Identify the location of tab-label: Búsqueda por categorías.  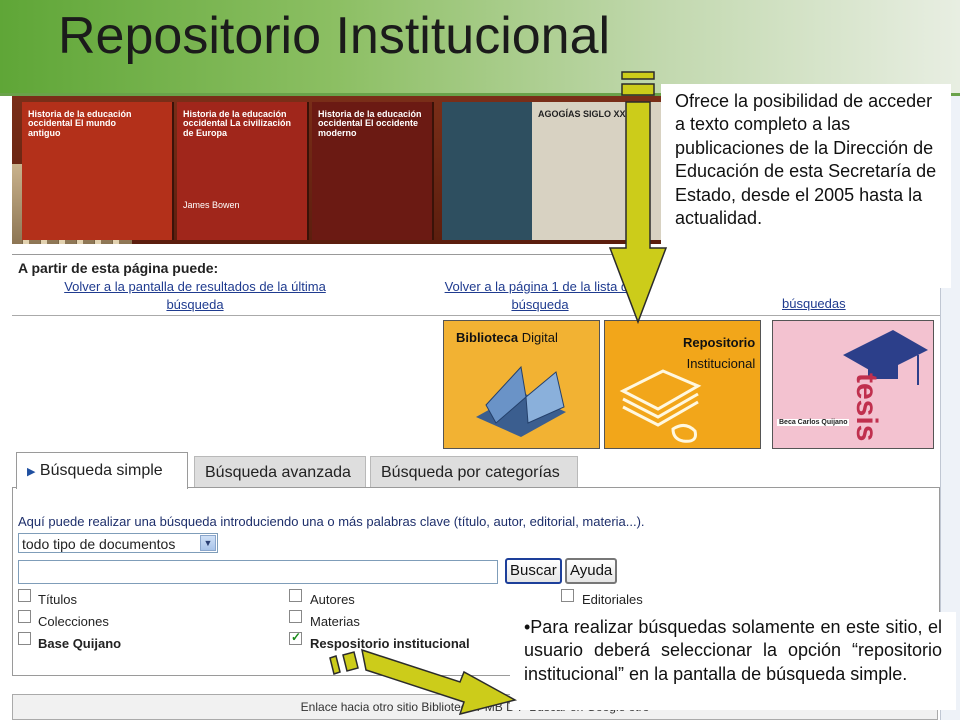
(470, 472).